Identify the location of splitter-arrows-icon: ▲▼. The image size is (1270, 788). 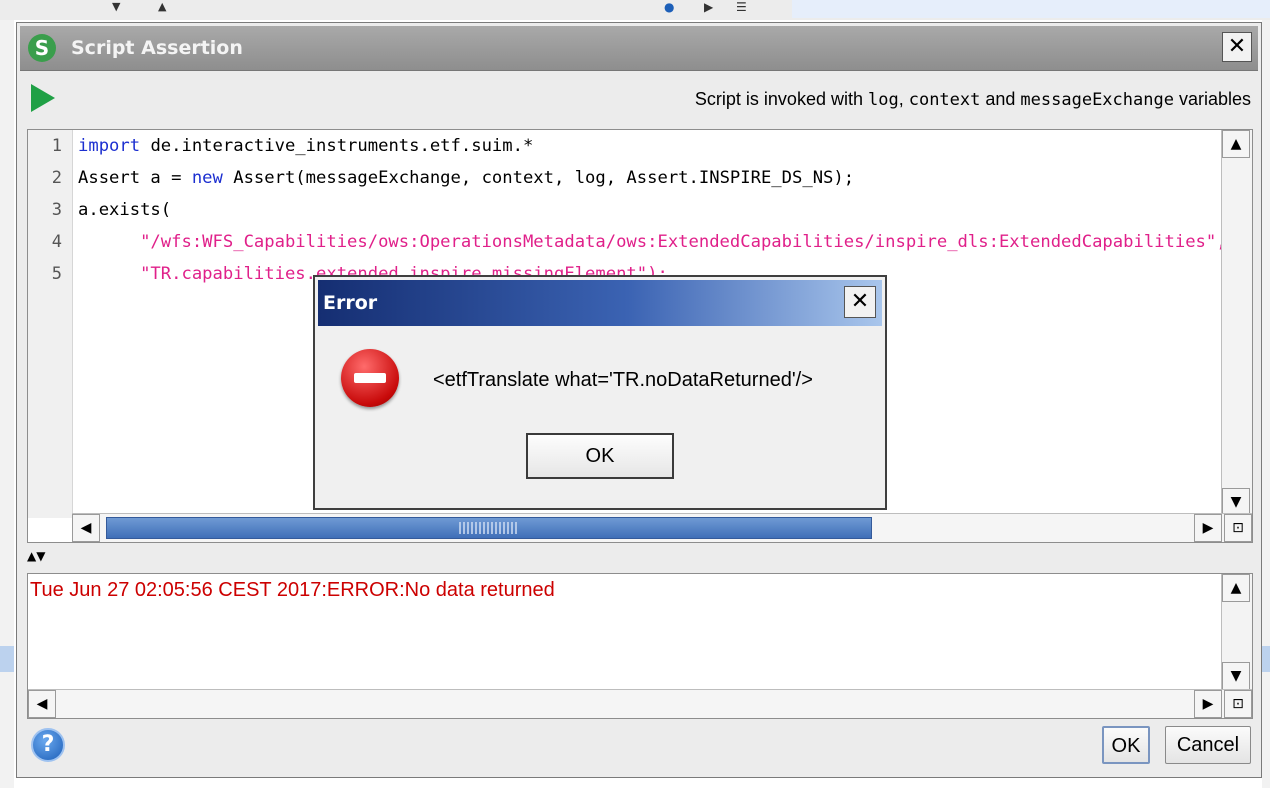
(36, 556).